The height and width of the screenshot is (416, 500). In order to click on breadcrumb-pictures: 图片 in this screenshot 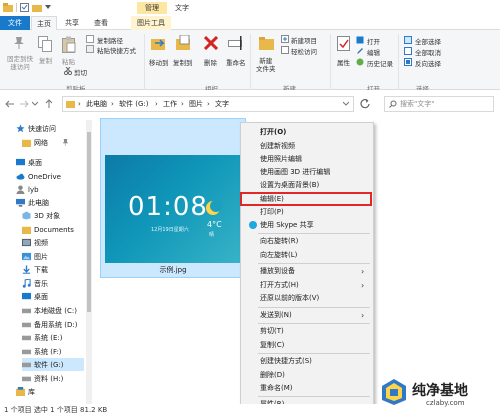, I will do `click(196, 104)`.